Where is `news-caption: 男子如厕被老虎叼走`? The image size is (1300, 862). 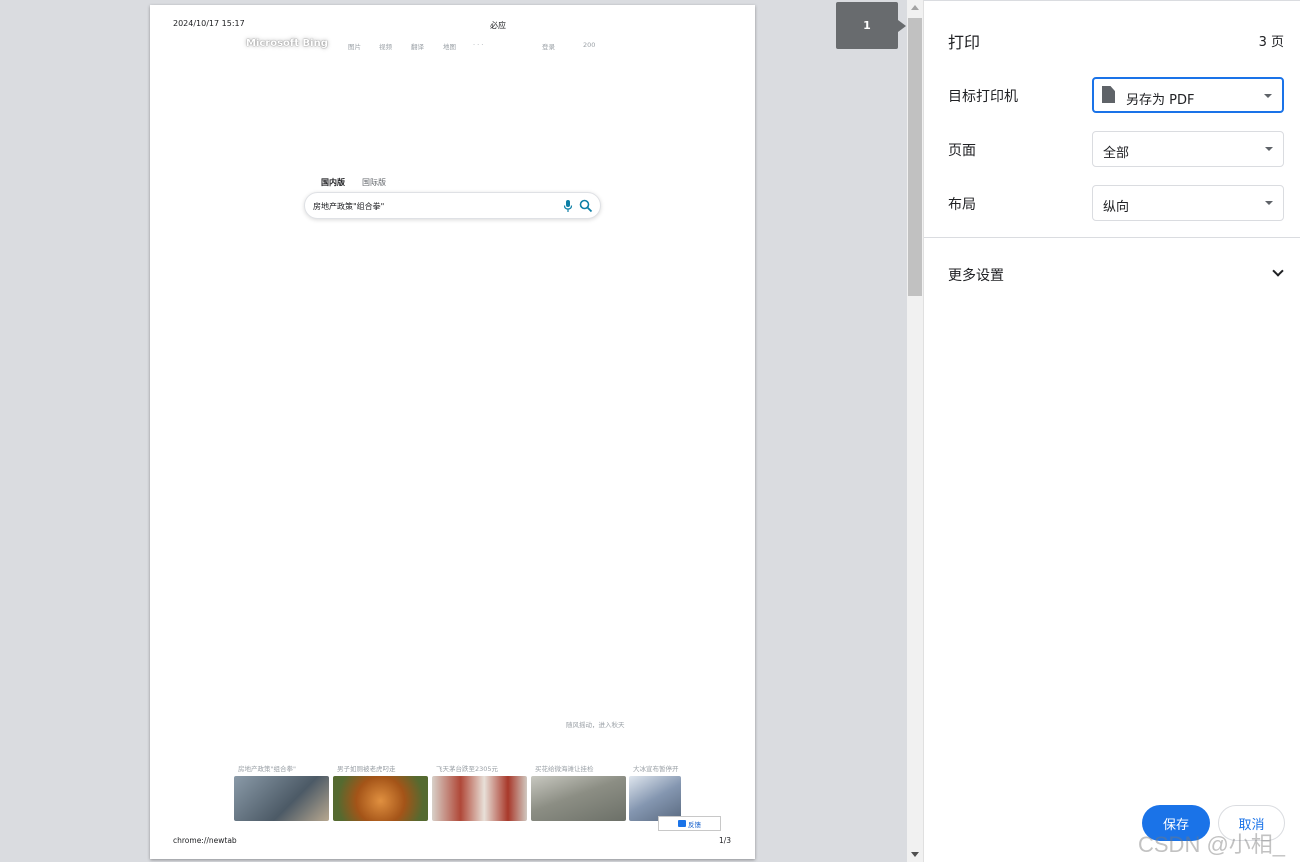 news-caption: 男子如厕被老虎叼走 is located at coordinates (366, 769).